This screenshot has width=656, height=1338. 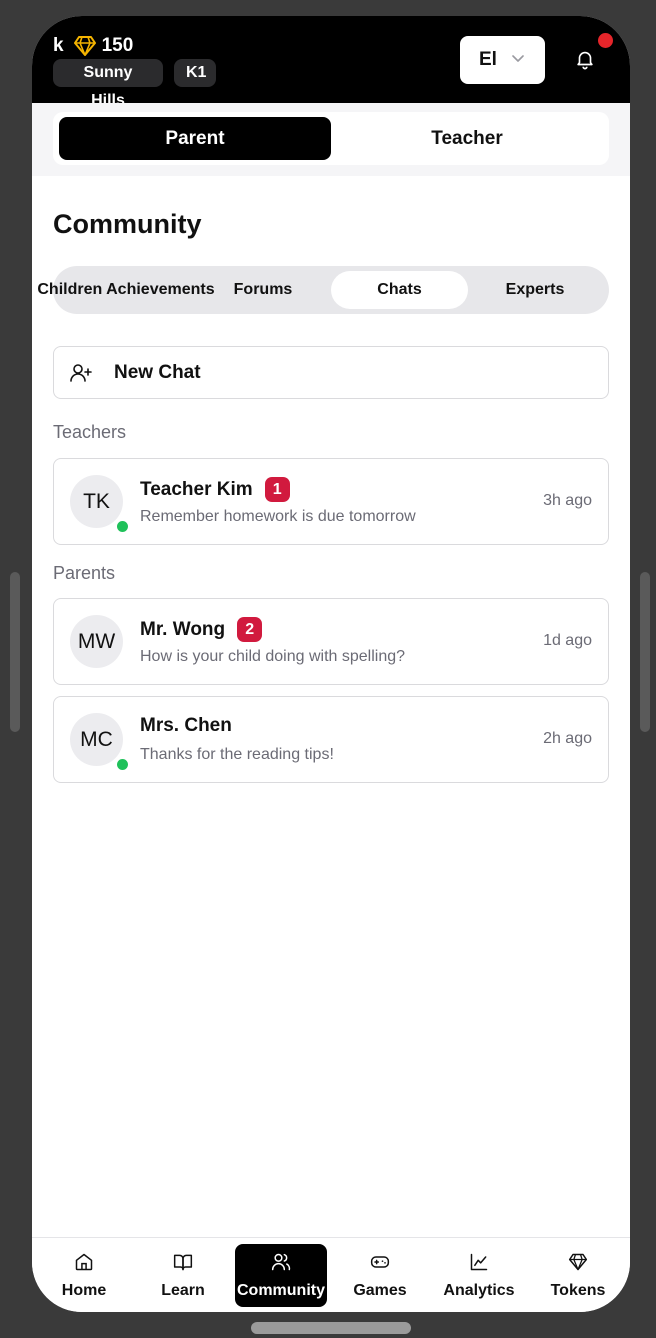 I want to click on nav-label: Analytics, so click(x=479, y=1290).